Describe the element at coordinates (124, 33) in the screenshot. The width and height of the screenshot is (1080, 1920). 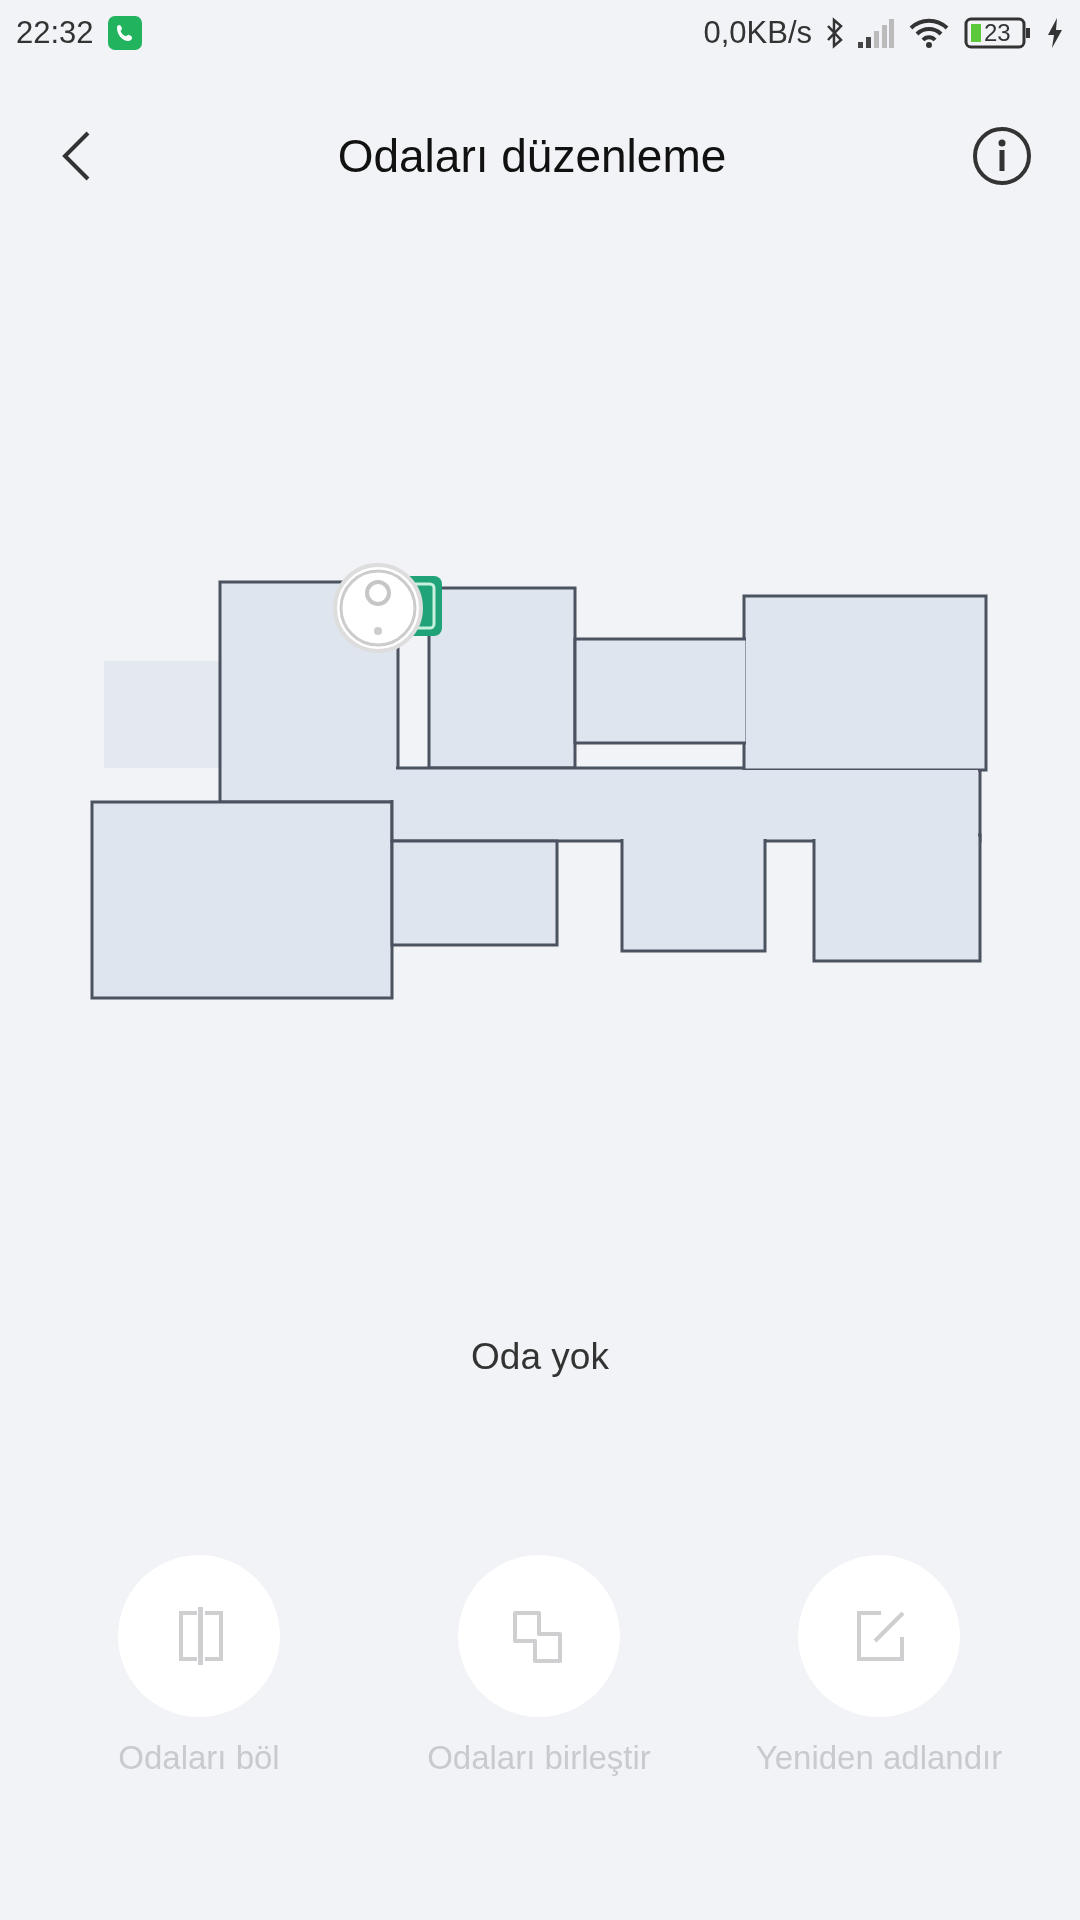
I see `phone-call-icon` at that location.